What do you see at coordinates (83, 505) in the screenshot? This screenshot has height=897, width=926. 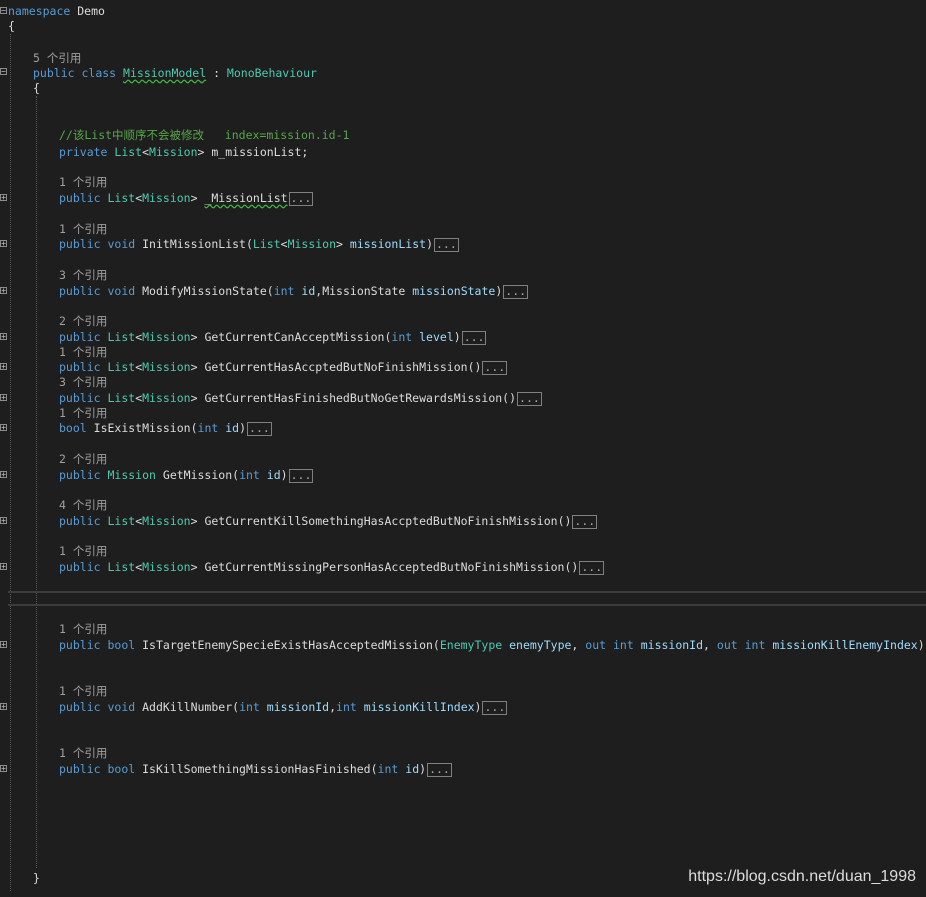 I see `code-lens-references: 4 个引用` at bounding box center [83, 505].